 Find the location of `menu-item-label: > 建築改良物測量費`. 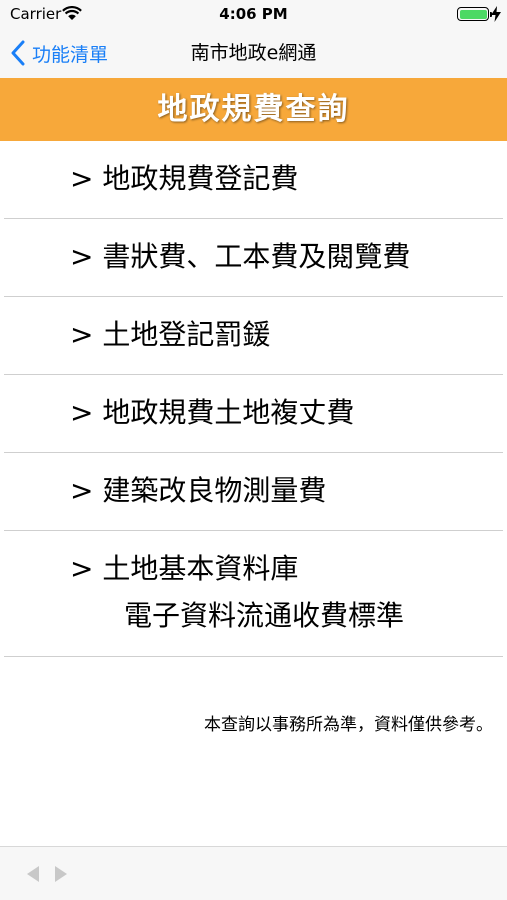

menu-item-label: > 建築改良物測量費 is located at coordinates (198, 490).